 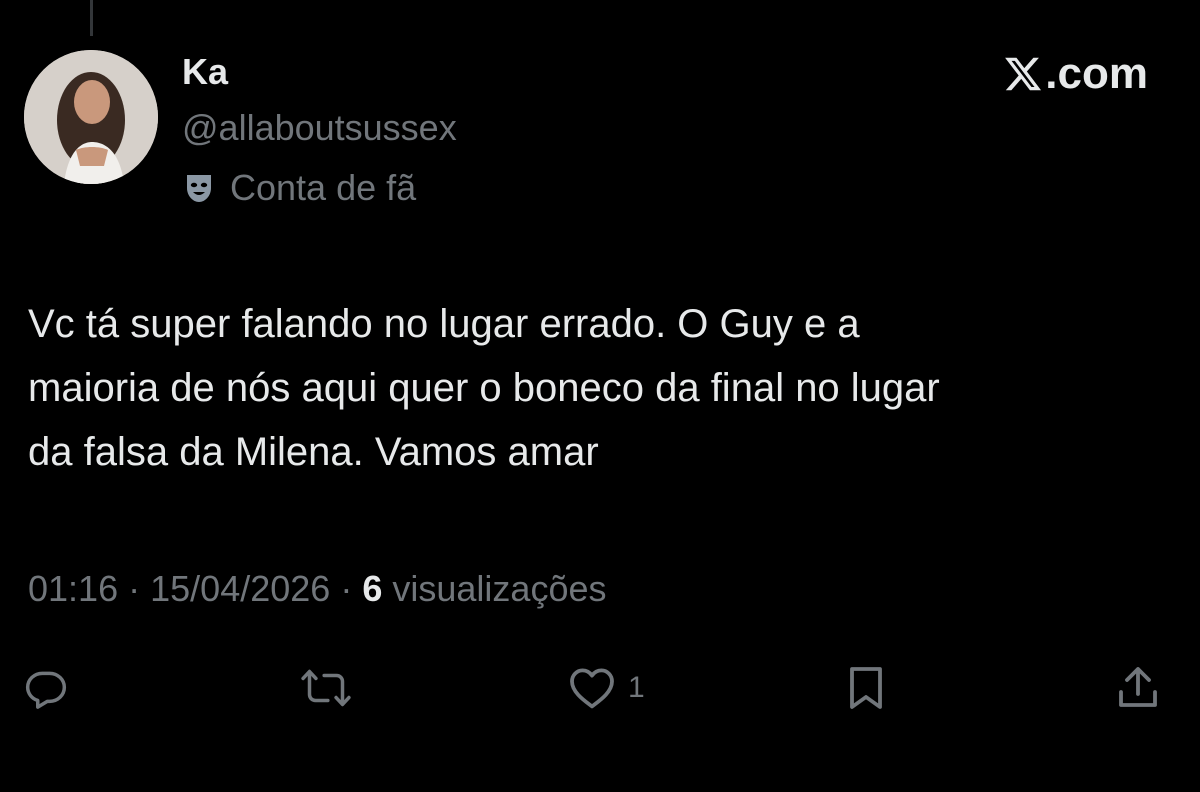 I want to click on reply-button, so click(x=46, y=688).